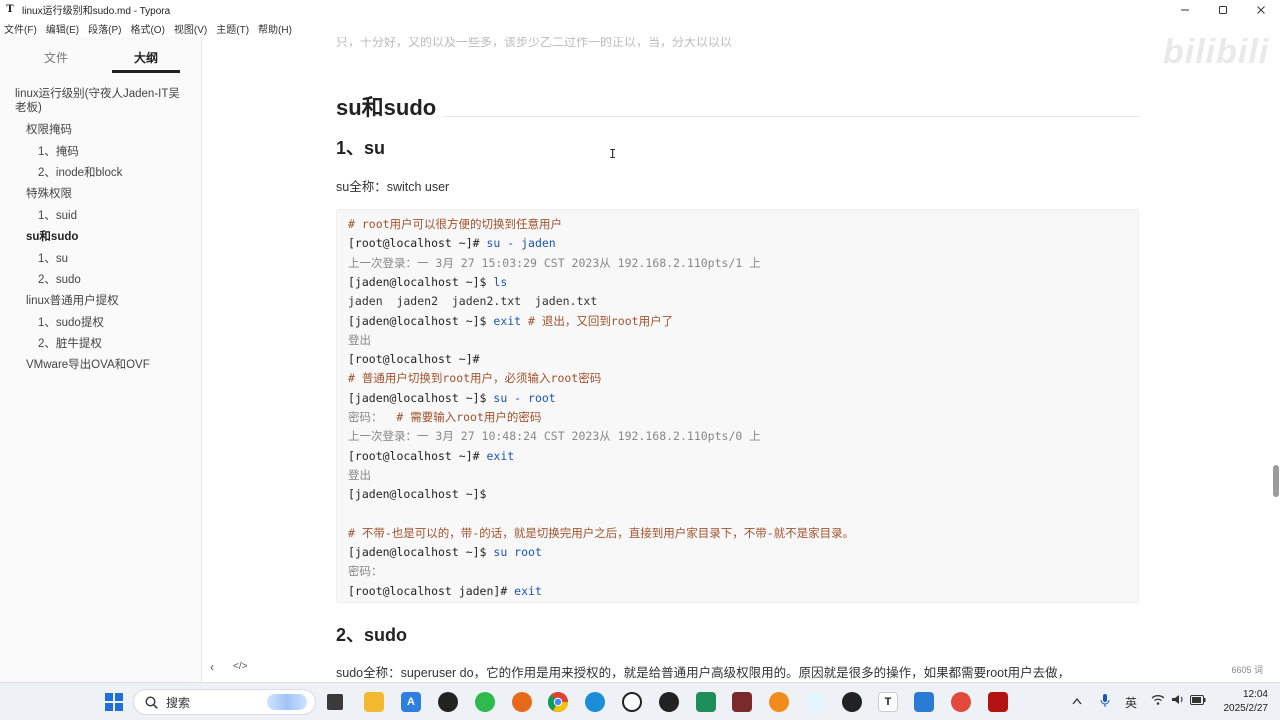 The height and width of the screenshot is (720, 1280). What do you see at coordinates (1105, 702) in the screenshot?
I see `microphone-icon` at bounding box center [1105, 702].